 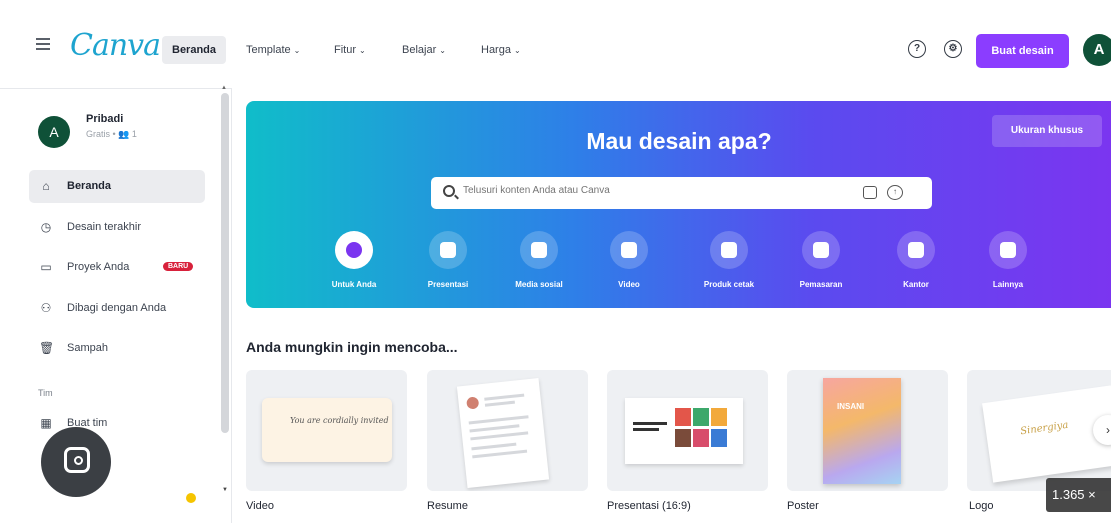 What do you see at coordinates (111, 134) in the screenshot?
I see `profile-plan: Gratis • 👥 1` at bounding box center [111, 134].